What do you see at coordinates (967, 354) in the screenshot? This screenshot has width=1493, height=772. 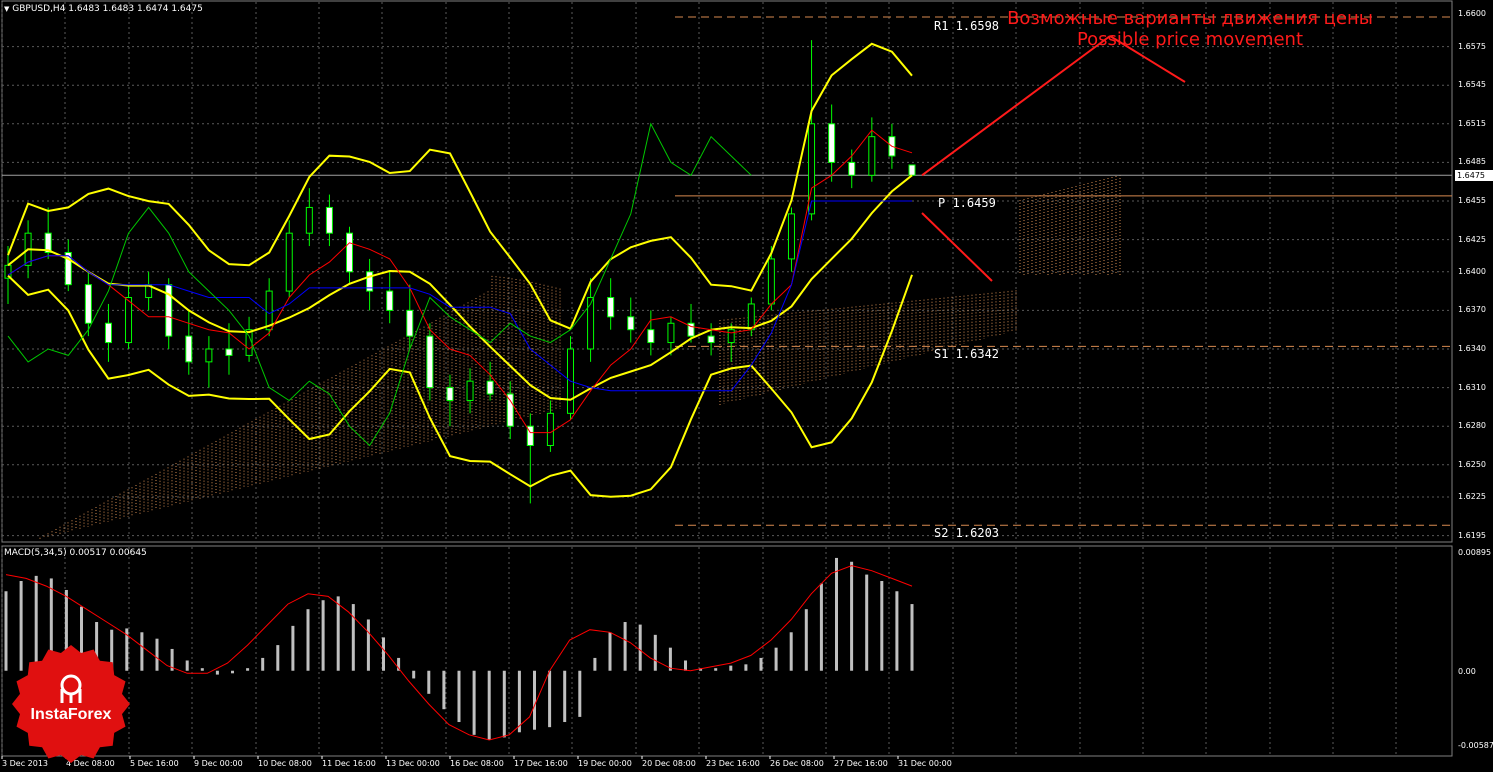 I see `level-s1-label: S1 1.6342` at bounding box center [967, 354].